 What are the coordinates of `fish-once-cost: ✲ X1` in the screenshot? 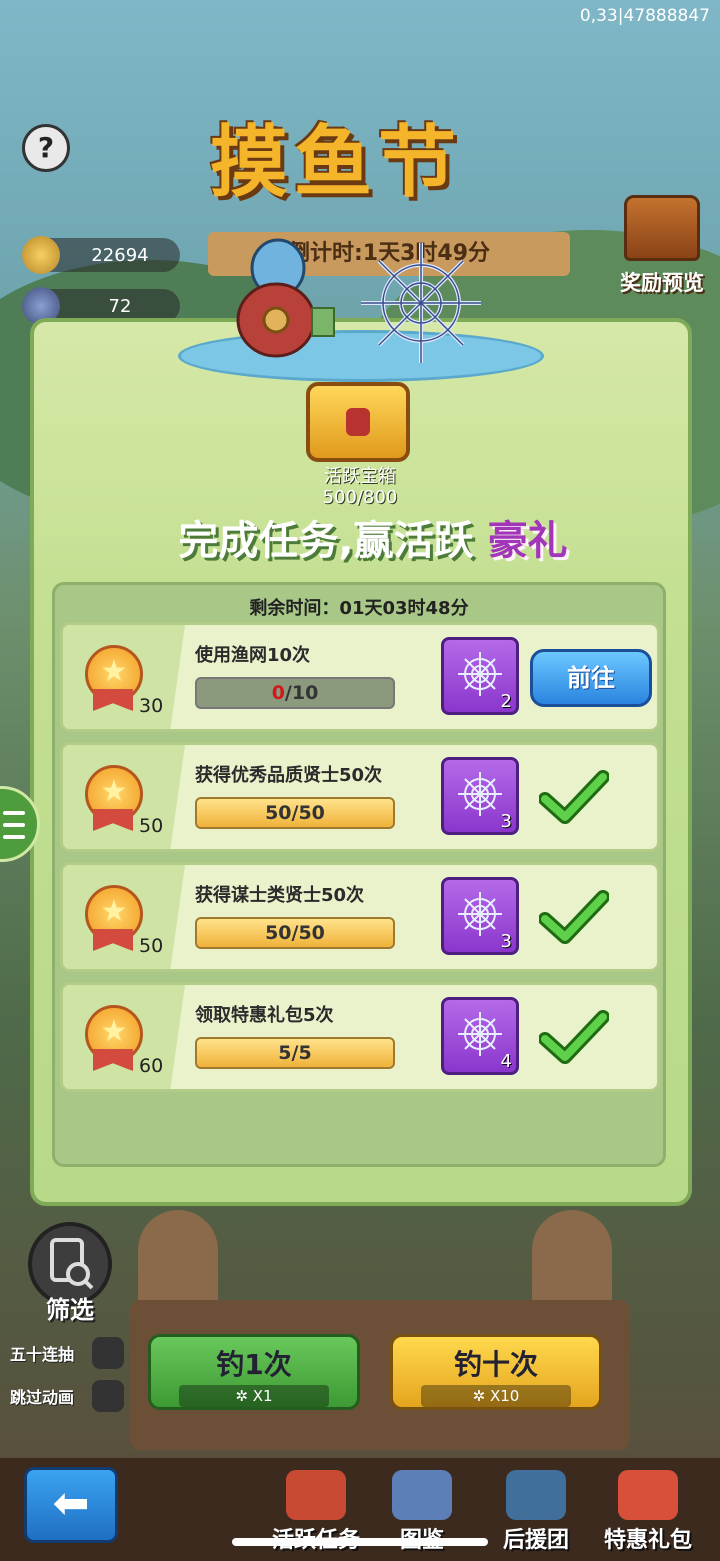 It's located at (254, 1396).